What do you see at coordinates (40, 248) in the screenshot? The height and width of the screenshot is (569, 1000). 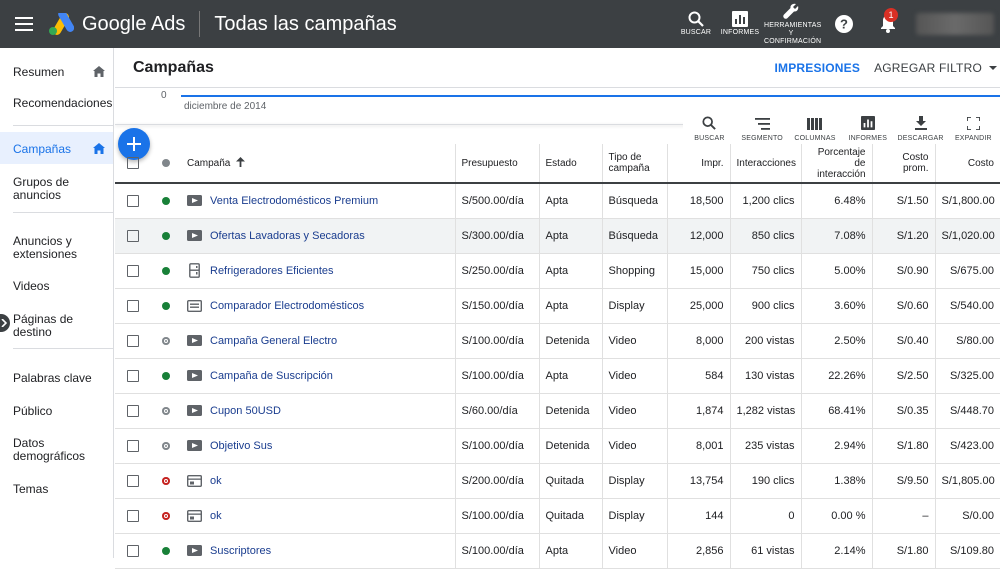 I see `sidebar-item-anuncios-y-extensiones: Anuncios y extensiones` at bounding box center [40, 248].